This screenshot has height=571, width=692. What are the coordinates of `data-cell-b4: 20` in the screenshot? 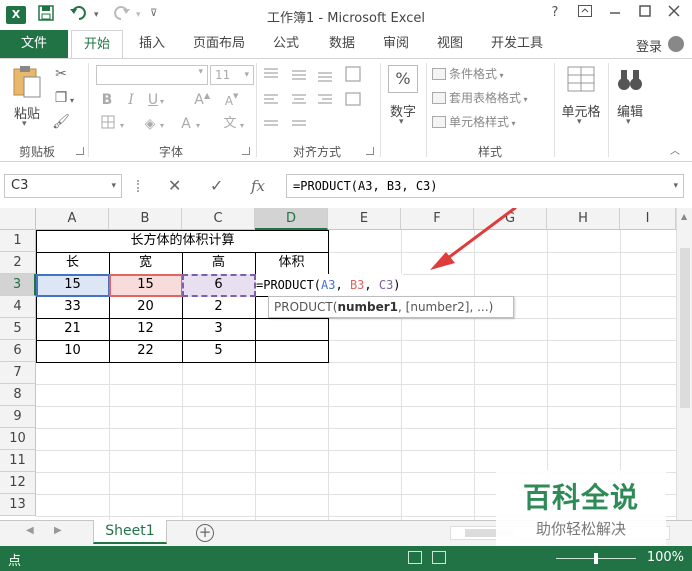 It's located at (145, 307).